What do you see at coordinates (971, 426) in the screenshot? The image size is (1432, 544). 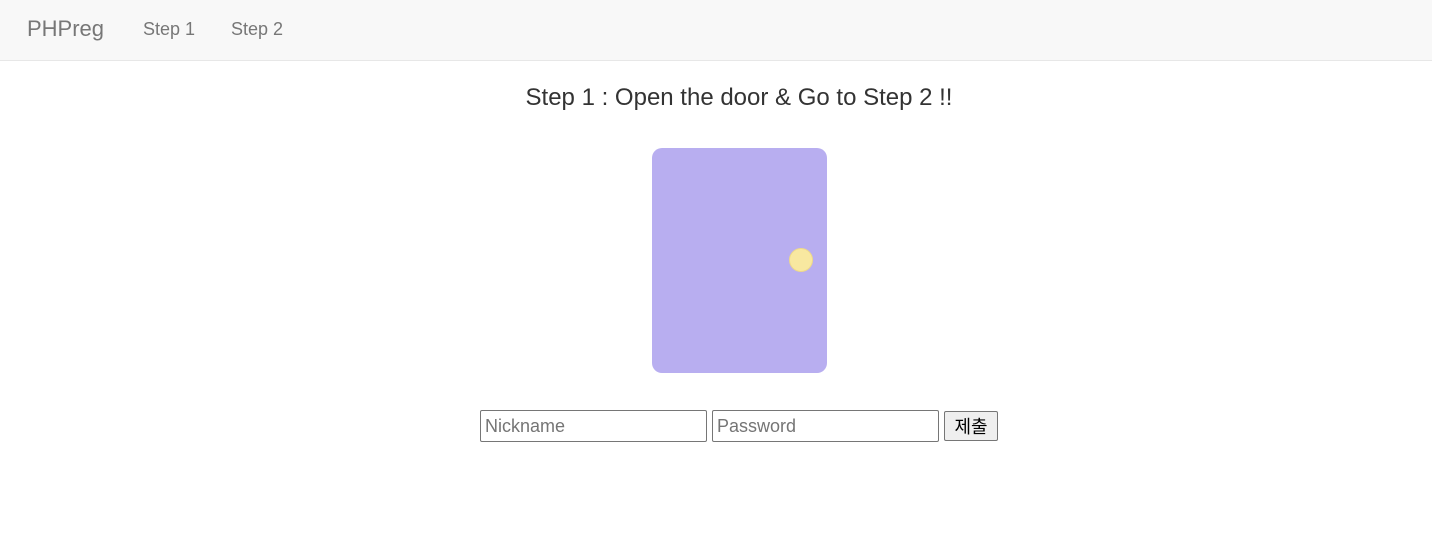 I see `submit-button: 제출` at bounding box center [971, 426].